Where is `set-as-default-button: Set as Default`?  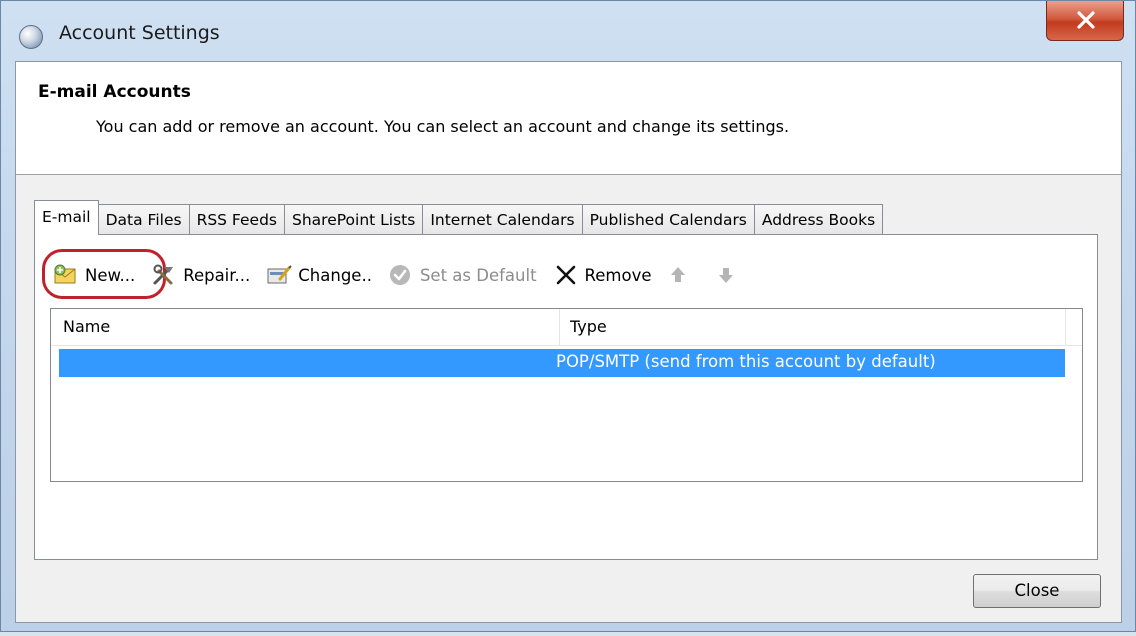
set-as-default-button: Set as Default is located at coordinates (462, 275).